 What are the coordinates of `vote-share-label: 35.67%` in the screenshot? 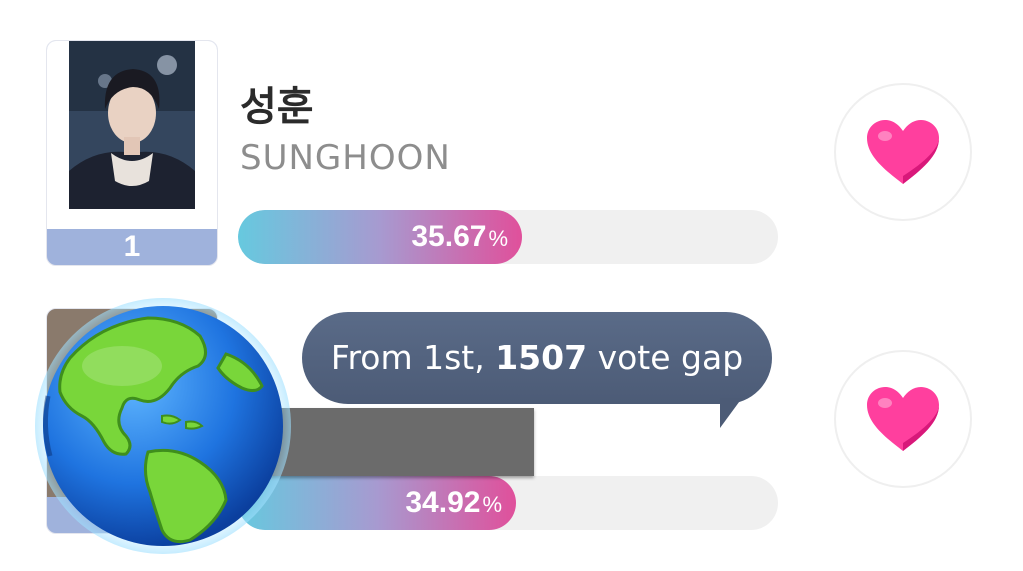 It's located at (459, 237).